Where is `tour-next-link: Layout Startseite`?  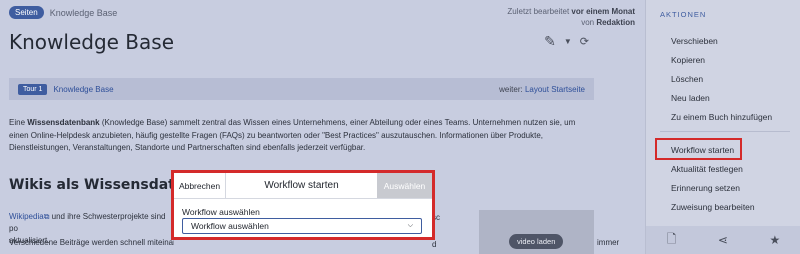
tour-next-link: Layout Startseite is located at coordinates (555, 89).